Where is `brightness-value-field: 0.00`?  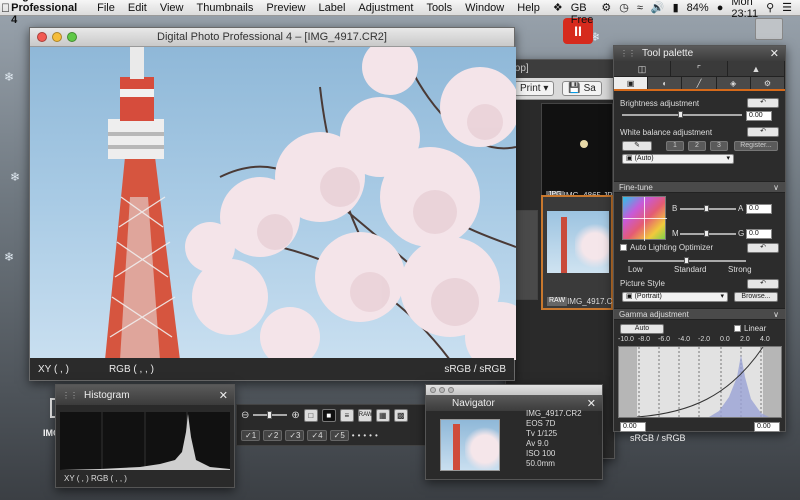
brightness-value-field: 0.00 is located at coordinates (759, 116).